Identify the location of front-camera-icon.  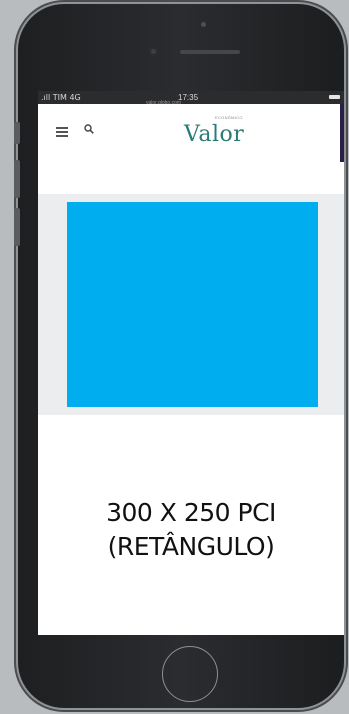
(153, 51).